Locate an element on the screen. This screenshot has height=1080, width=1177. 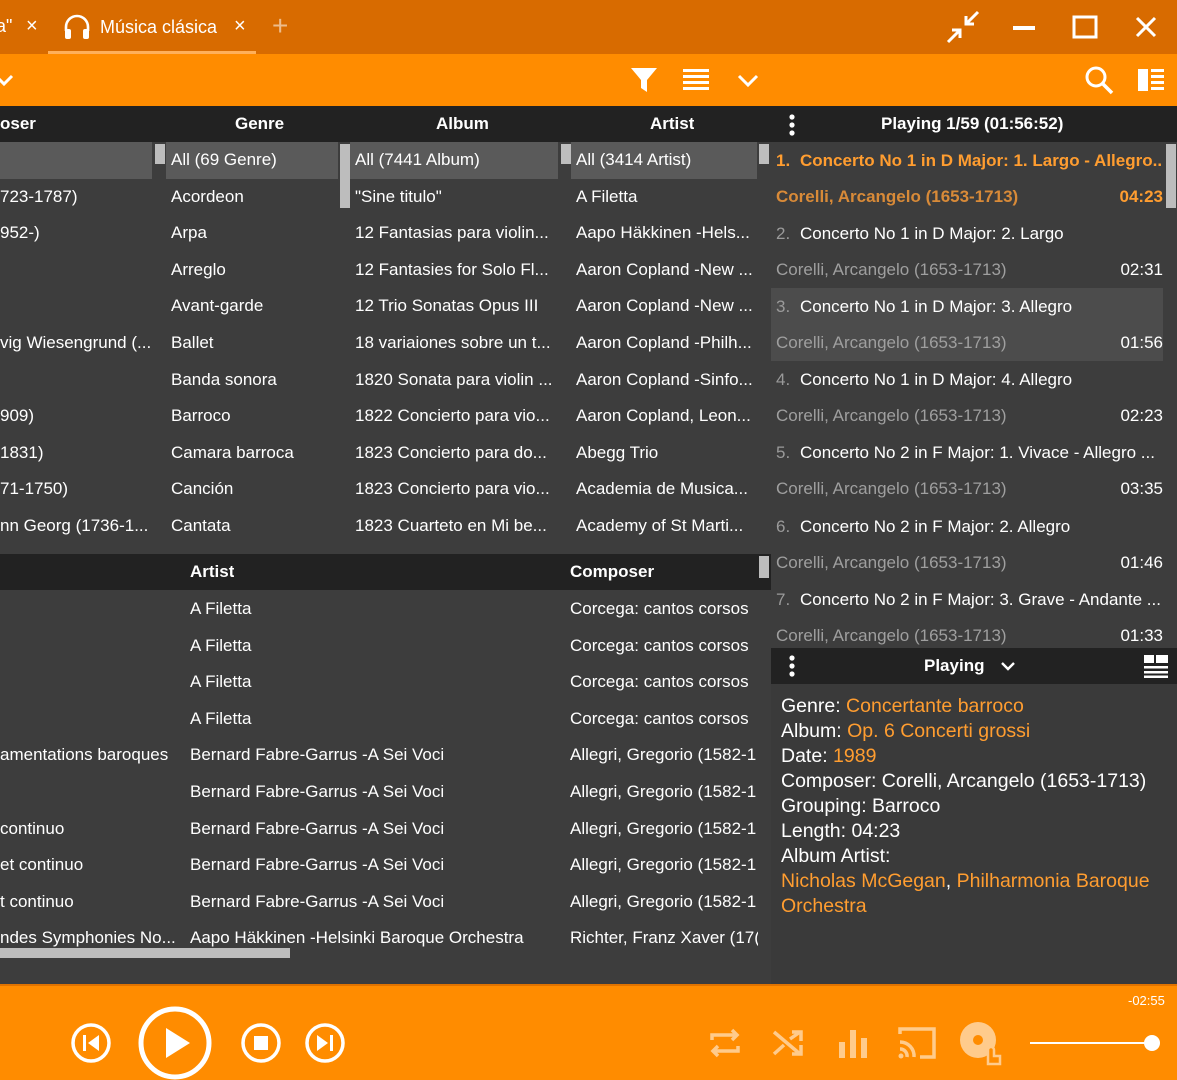
minimize-icon is located at coordinates (1024, 27).